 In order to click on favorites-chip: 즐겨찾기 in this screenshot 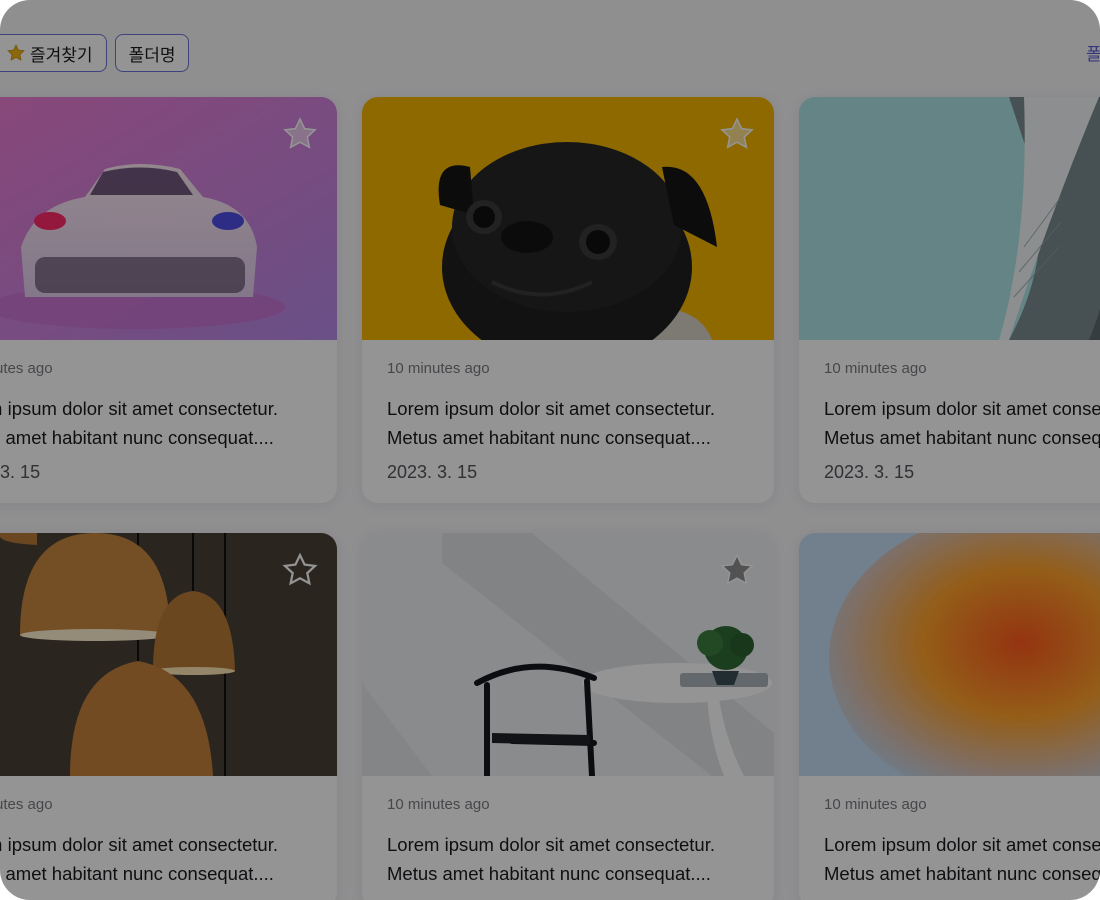, I will do `click(53, 53)`.